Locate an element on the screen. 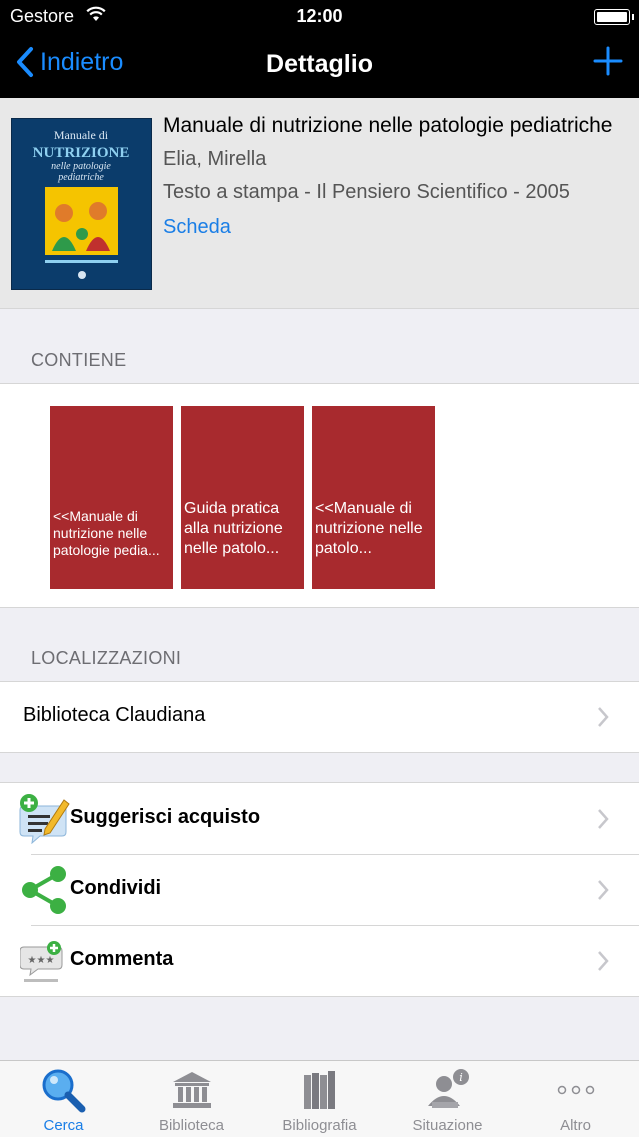  share-row: Condividi is located at coordinates (319, 889).